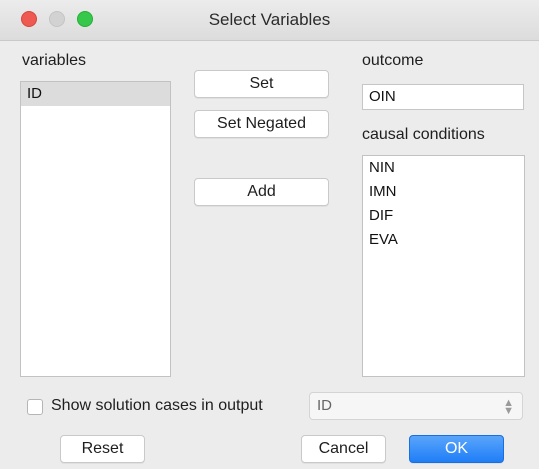 This screenshot has height=469, width=539. Describe the element at coordinates (443, 97) in the screenshot. I see `outcome-field: OIN` at that location.